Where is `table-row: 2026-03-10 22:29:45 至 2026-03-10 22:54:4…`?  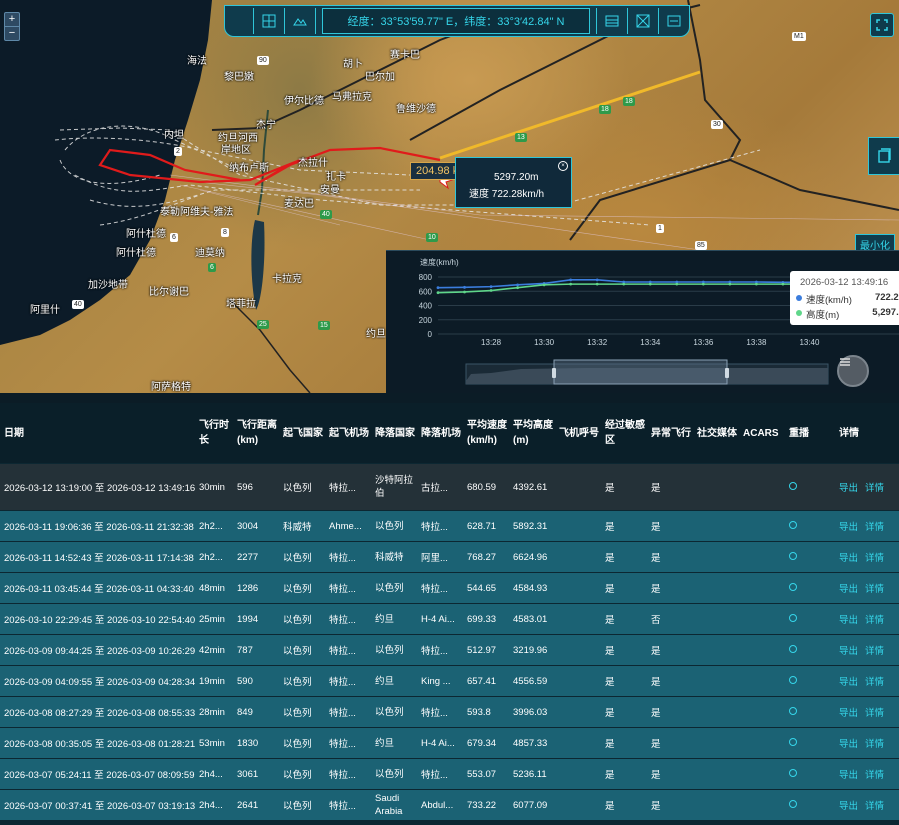 table-row: 2026-03-10 22:29:45 至 2026-03-10 22:54:4… is located at coordinates (449, 619).